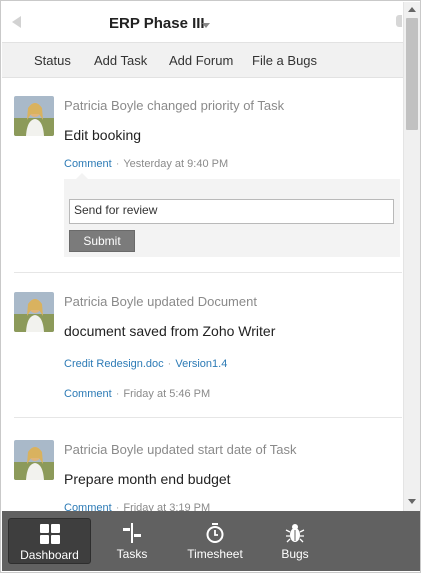  What do you see at coordinates (215, 554) in the screenshot?
I see `nav-label: Timesheet` at bounding box center [215, 554].